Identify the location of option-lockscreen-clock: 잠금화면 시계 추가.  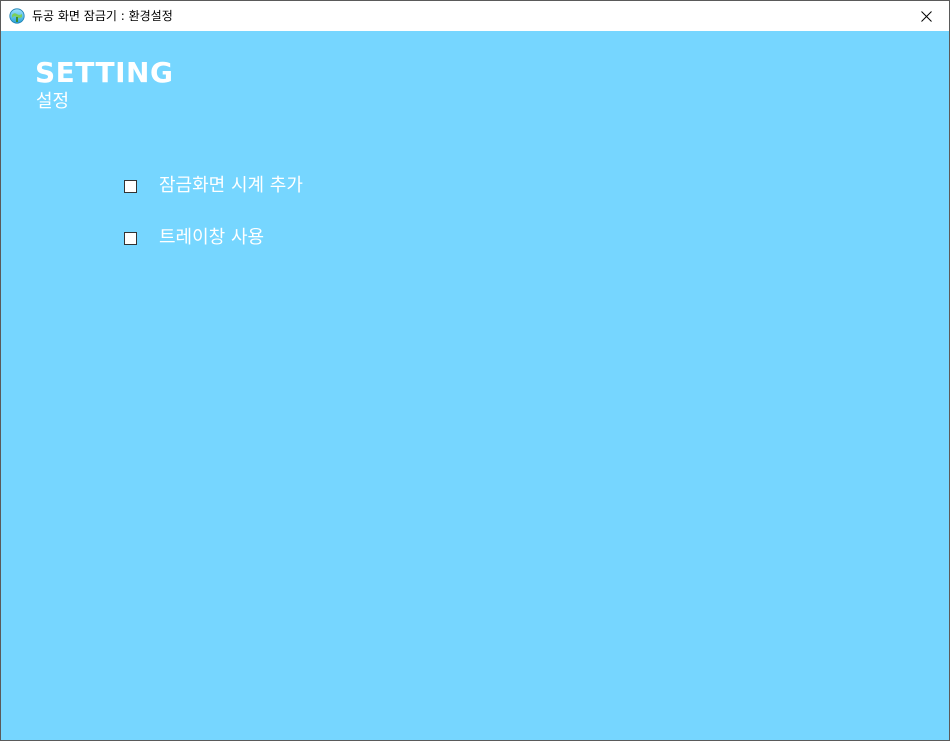
(213, 186).